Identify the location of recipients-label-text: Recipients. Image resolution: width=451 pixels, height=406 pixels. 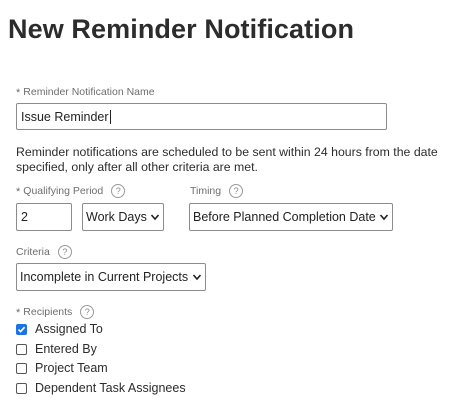
(48, 312).